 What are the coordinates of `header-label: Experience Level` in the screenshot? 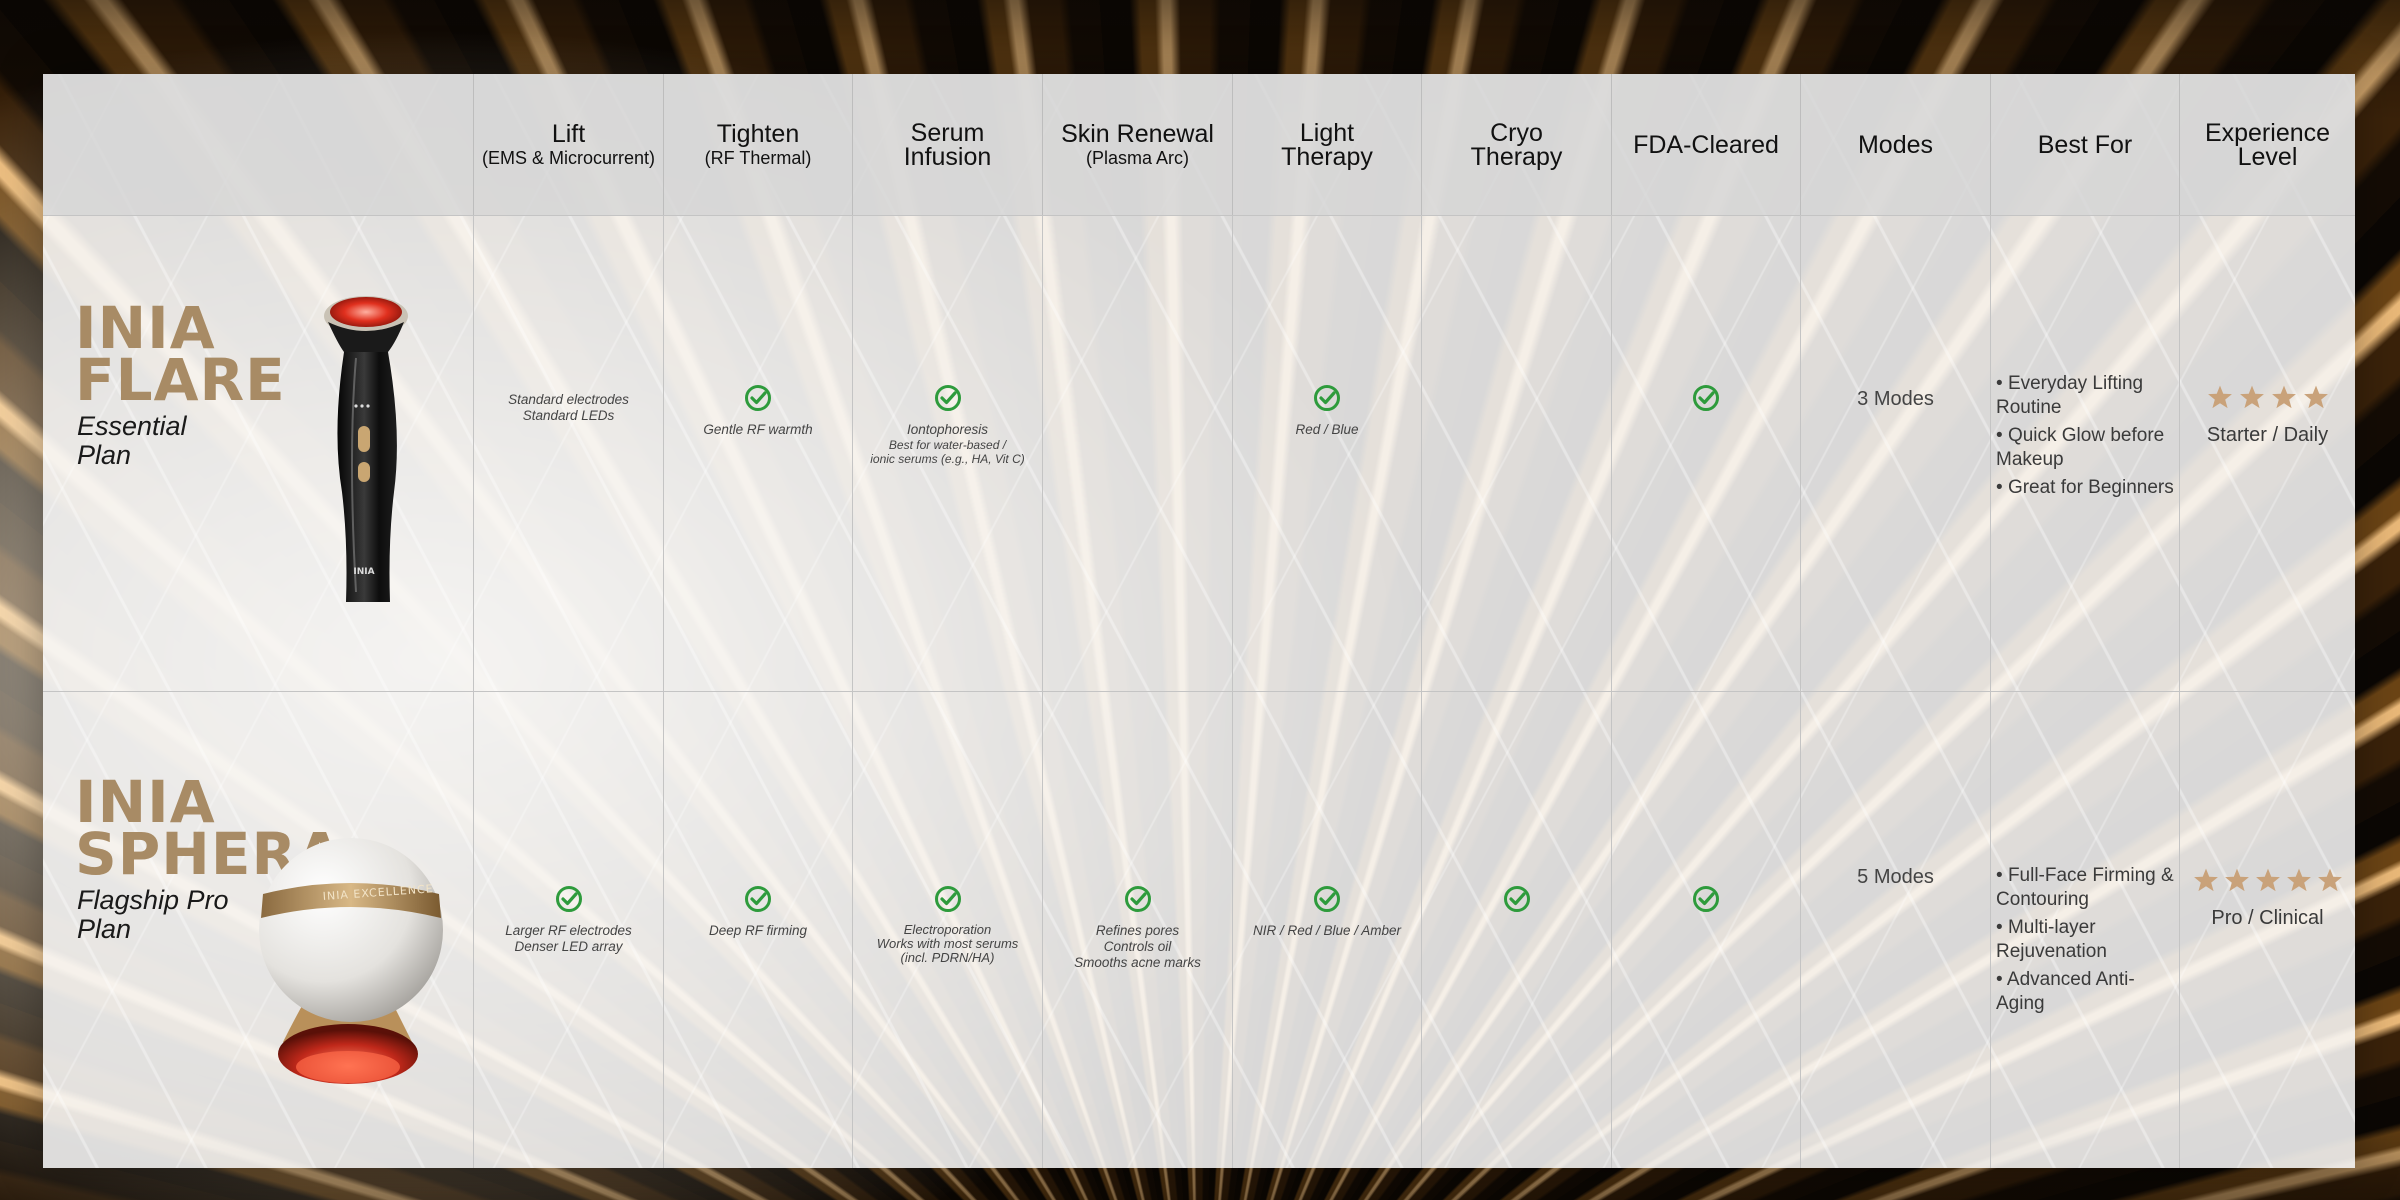 It's located at (2267, 144).